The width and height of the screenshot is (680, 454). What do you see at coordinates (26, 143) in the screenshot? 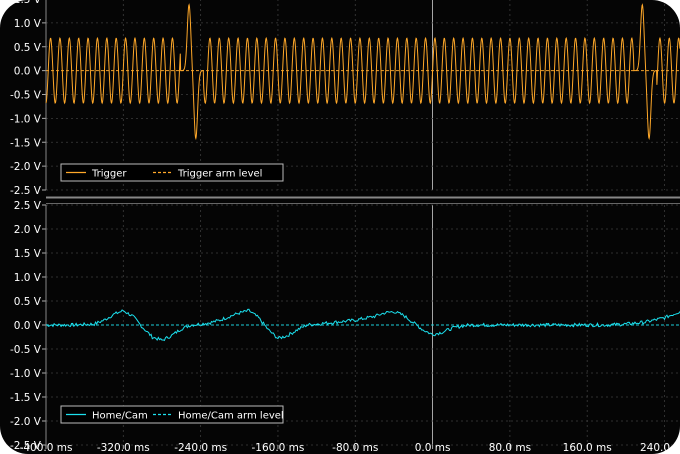
I see `trigger-ytick-label: -1.5 V` at bounding box center [26, 143].